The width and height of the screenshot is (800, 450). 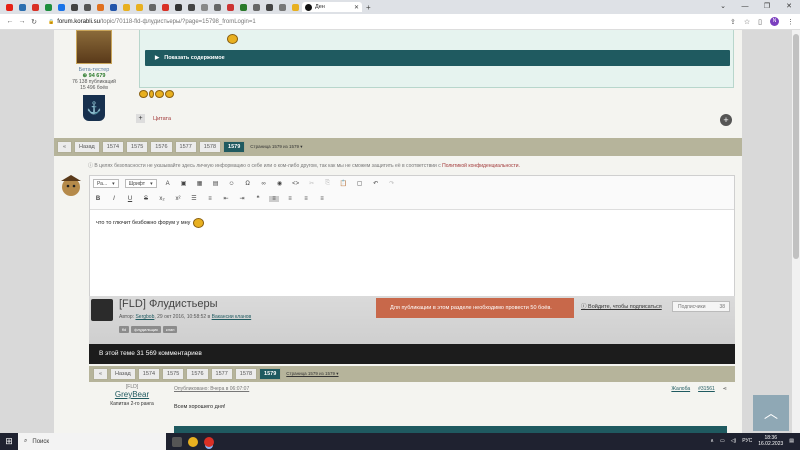 I want to click on share-icon: ⋖, so click(x=725, y=389).